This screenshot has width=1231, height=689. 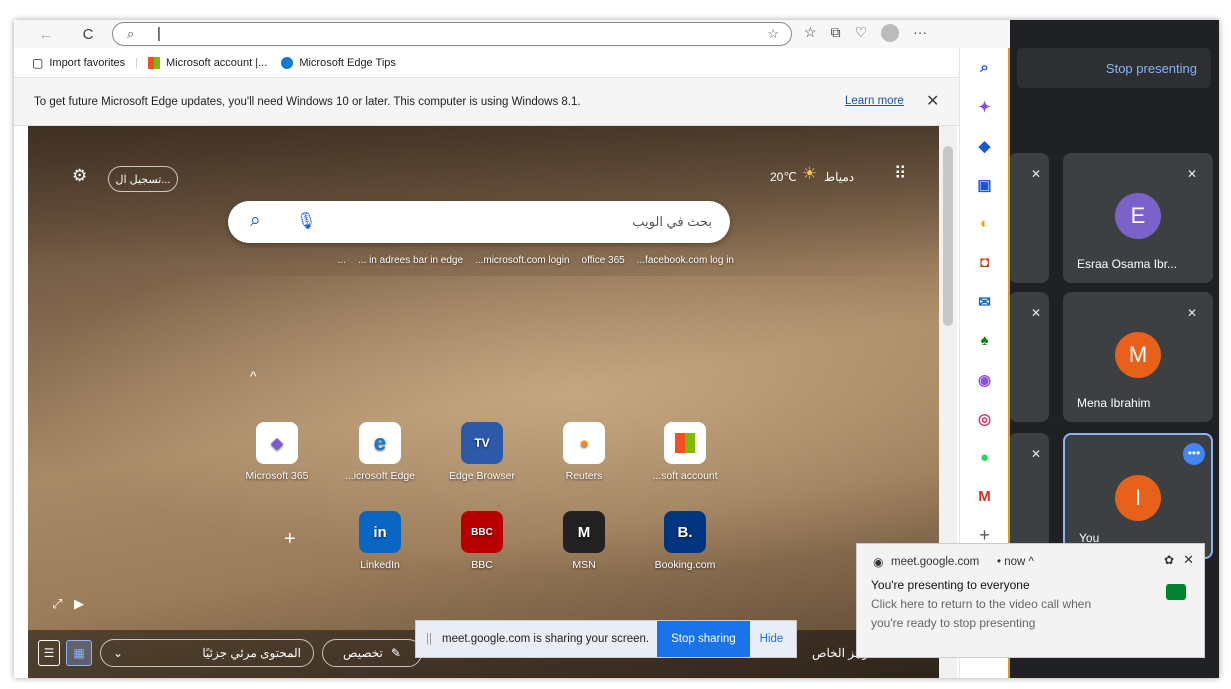 I want to click on app-tile-reuters: ● Reuters, so click(x=584, y=452).